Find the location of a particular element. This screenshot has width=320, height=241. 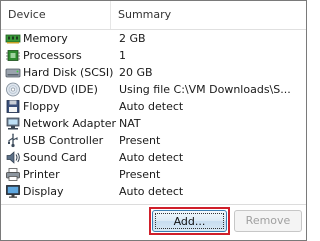

device-summary: NAT is located at coordinates (130, 123).